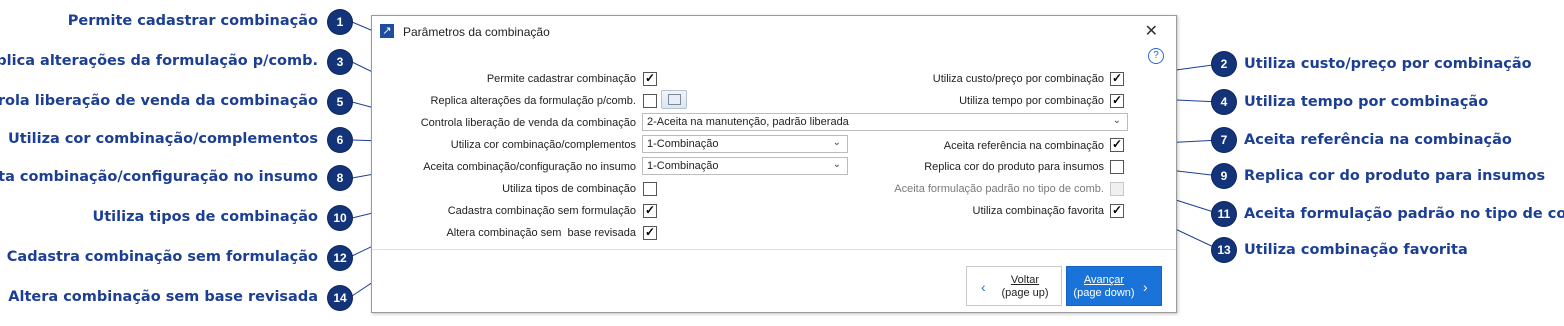 This screenshot has width=1564, height=326. What do you see at coordinates (1378, 140) in the screenshot?
I see `annotation-label-7: Aceita referência na combinação` at bounding box center [1378, 140].